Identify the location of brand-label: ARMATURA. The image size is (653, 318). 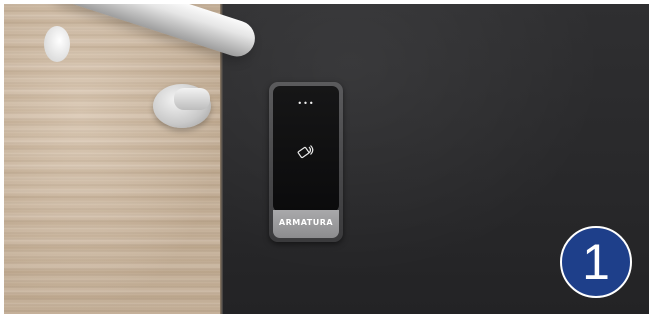
(306, 222).